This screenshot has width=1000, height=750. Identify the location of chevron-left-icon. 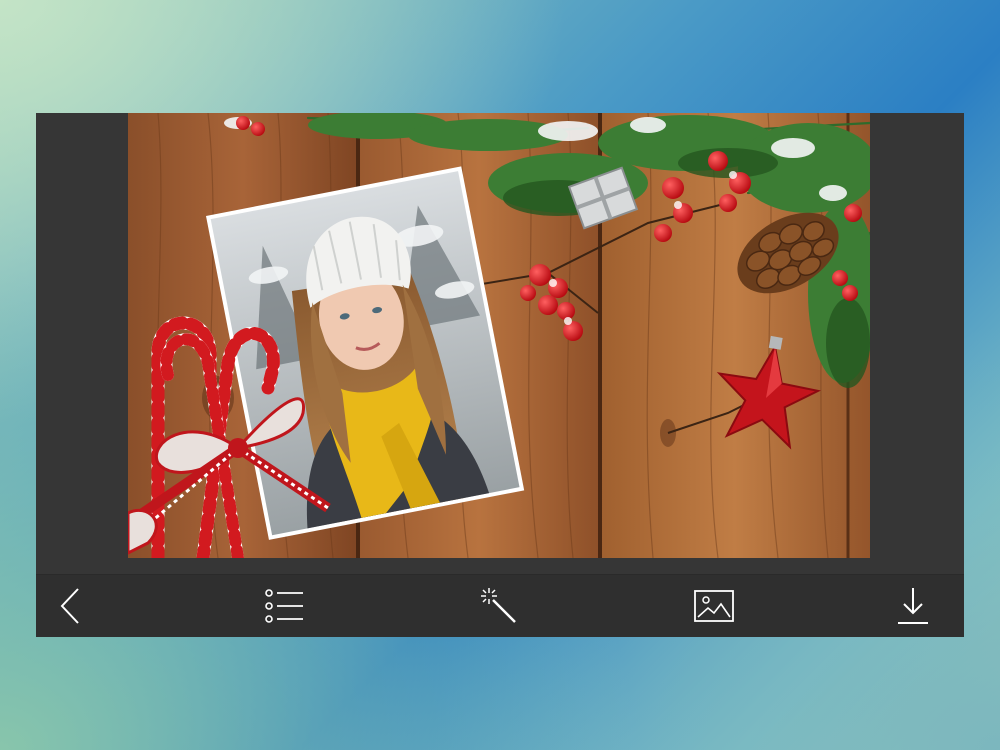
(71, 606).